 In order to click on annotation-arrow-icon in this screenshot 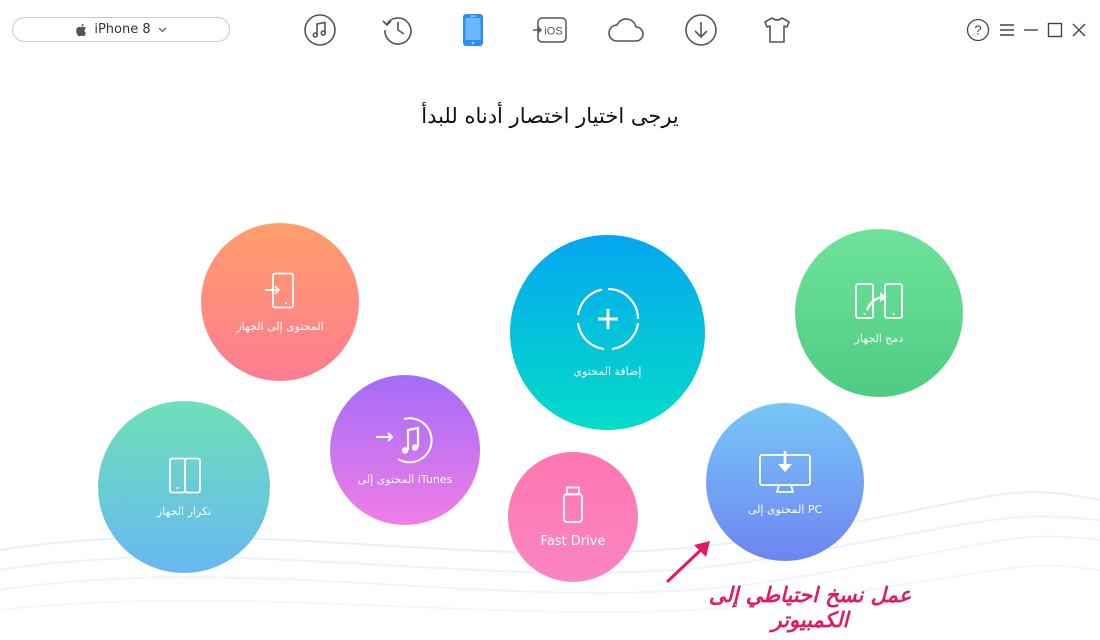, I will do `click(688, 562)`.